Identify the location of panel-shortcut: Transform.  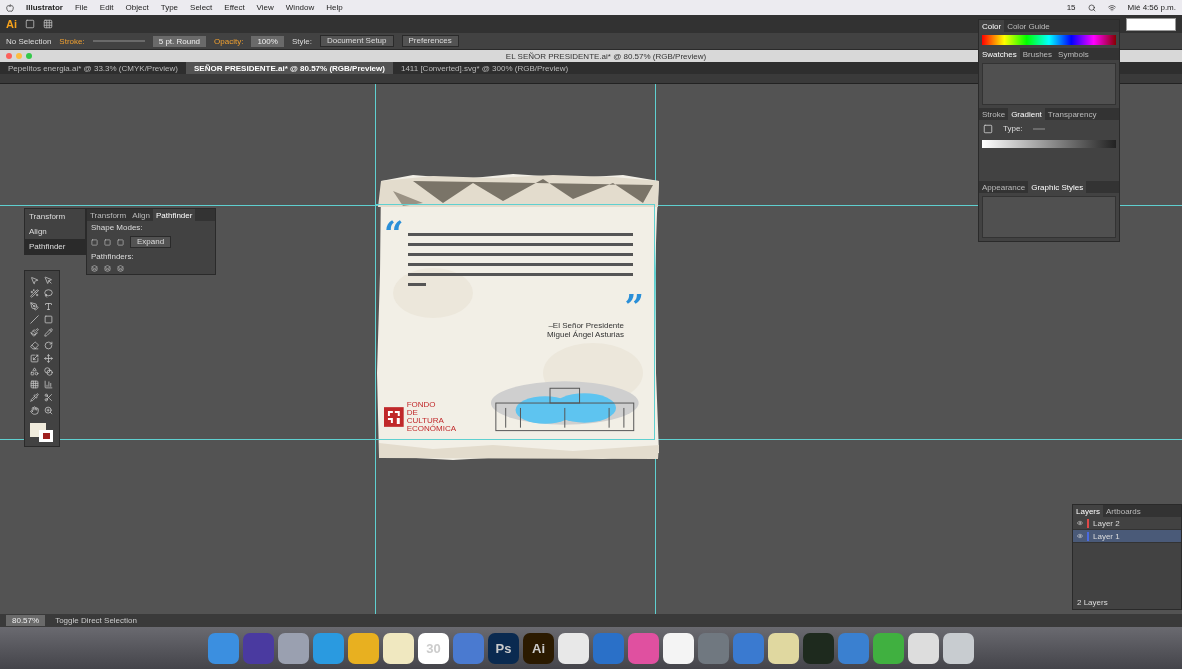
(55, 216).